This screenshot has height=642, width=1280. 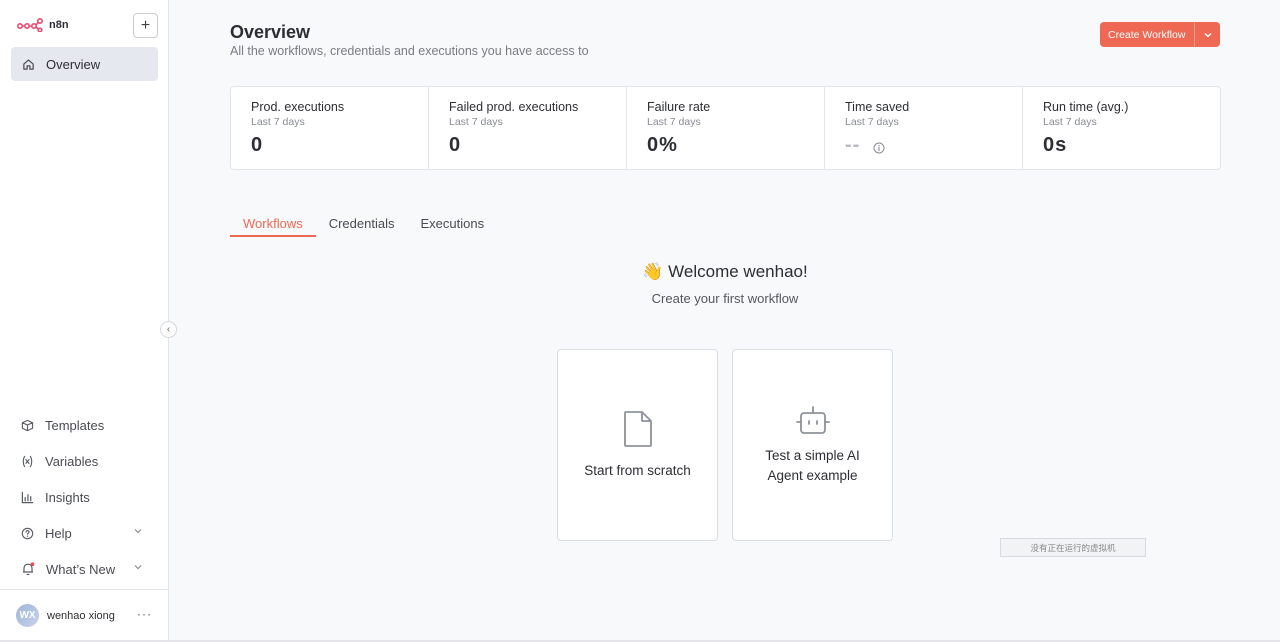 I want to click on add-resource-button: +, so click(x=145, y=25).